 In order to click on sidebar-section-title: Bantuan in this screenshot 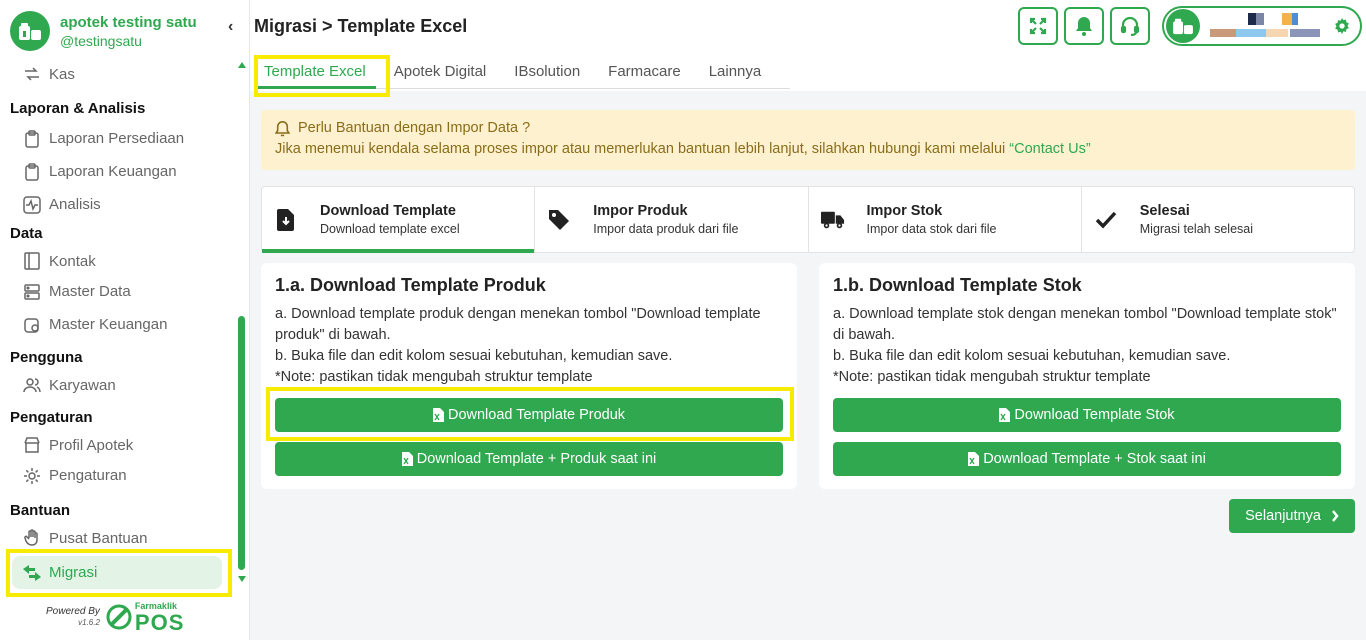, I will do `click(40, 510)`.